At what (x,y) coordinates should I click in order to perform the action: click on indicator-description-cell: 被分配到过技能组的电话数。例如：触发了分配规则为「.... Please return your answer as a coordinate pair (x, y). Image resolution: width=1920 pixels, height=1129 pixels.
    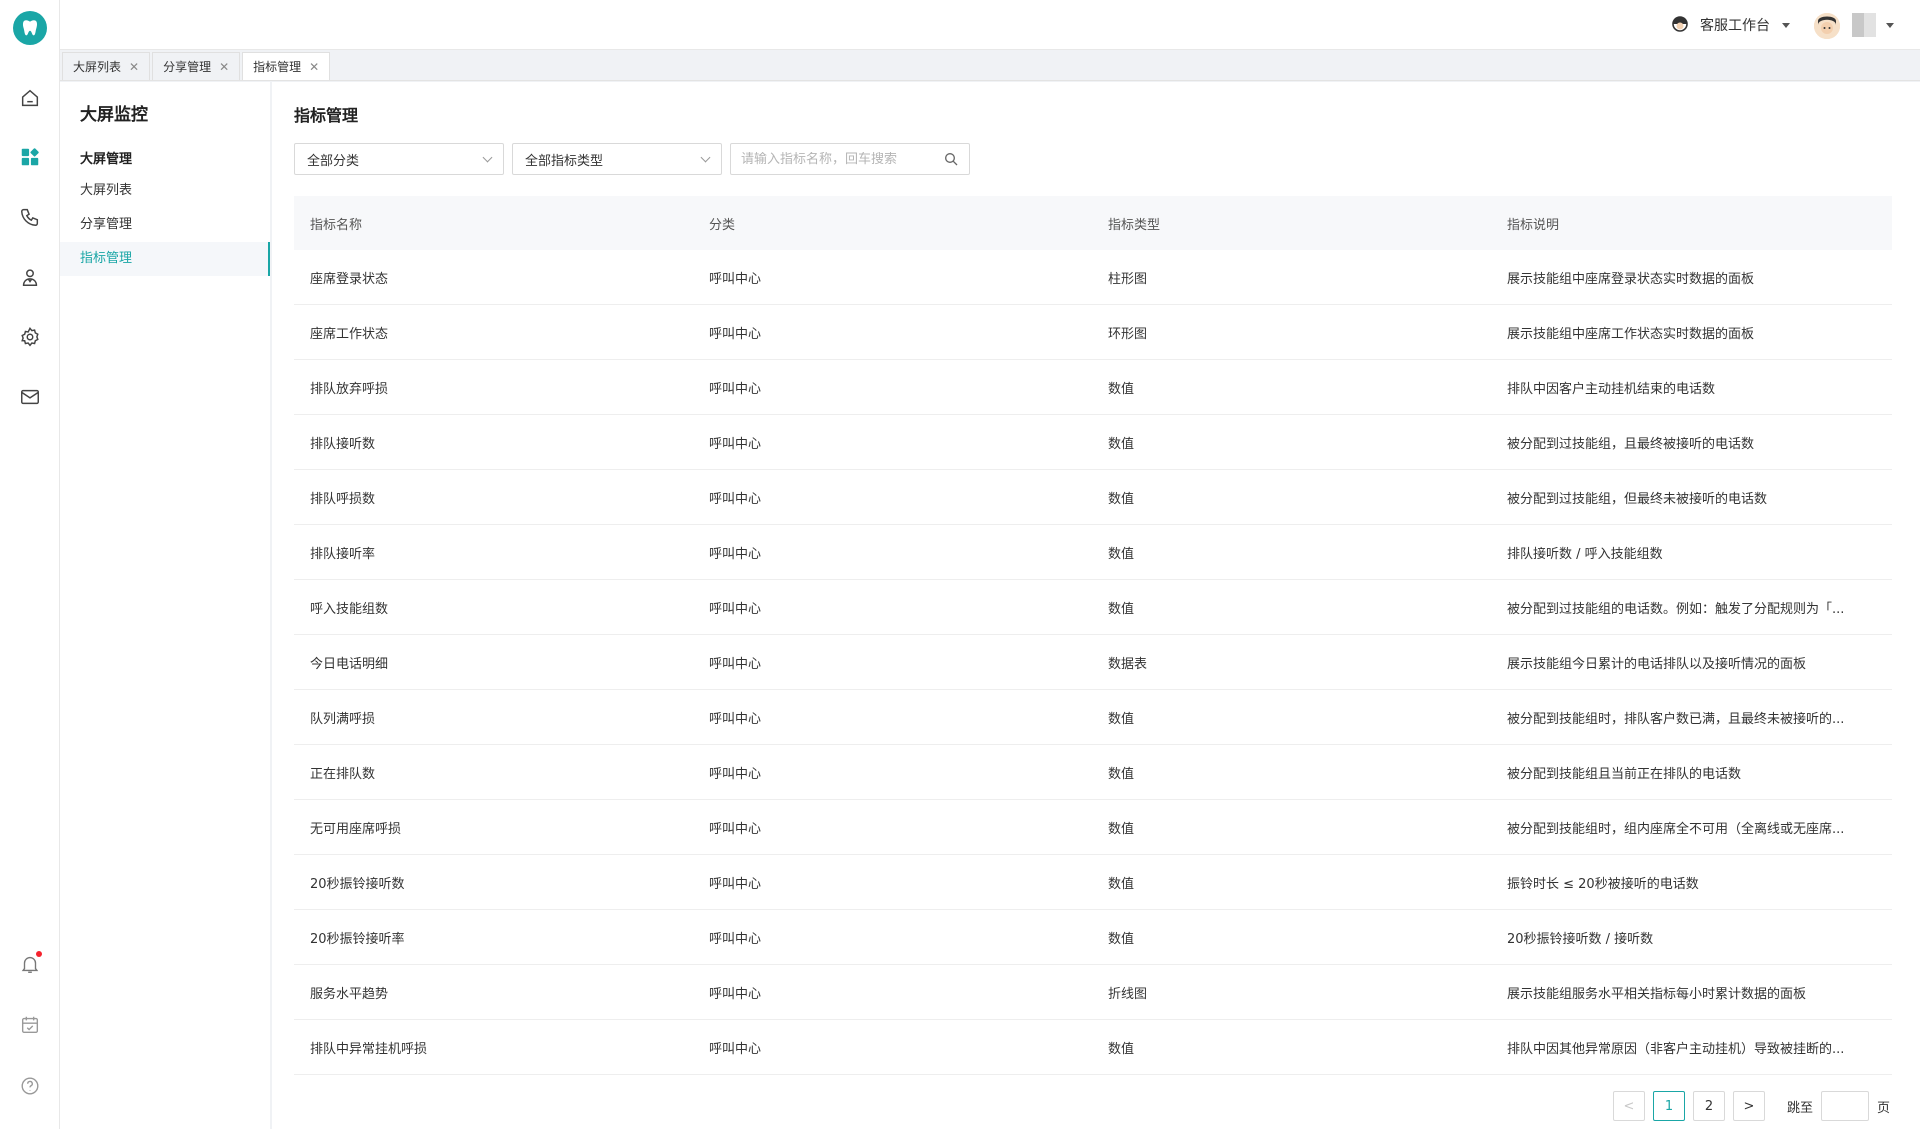
    Looking at the image, I should click on (1676, 609).